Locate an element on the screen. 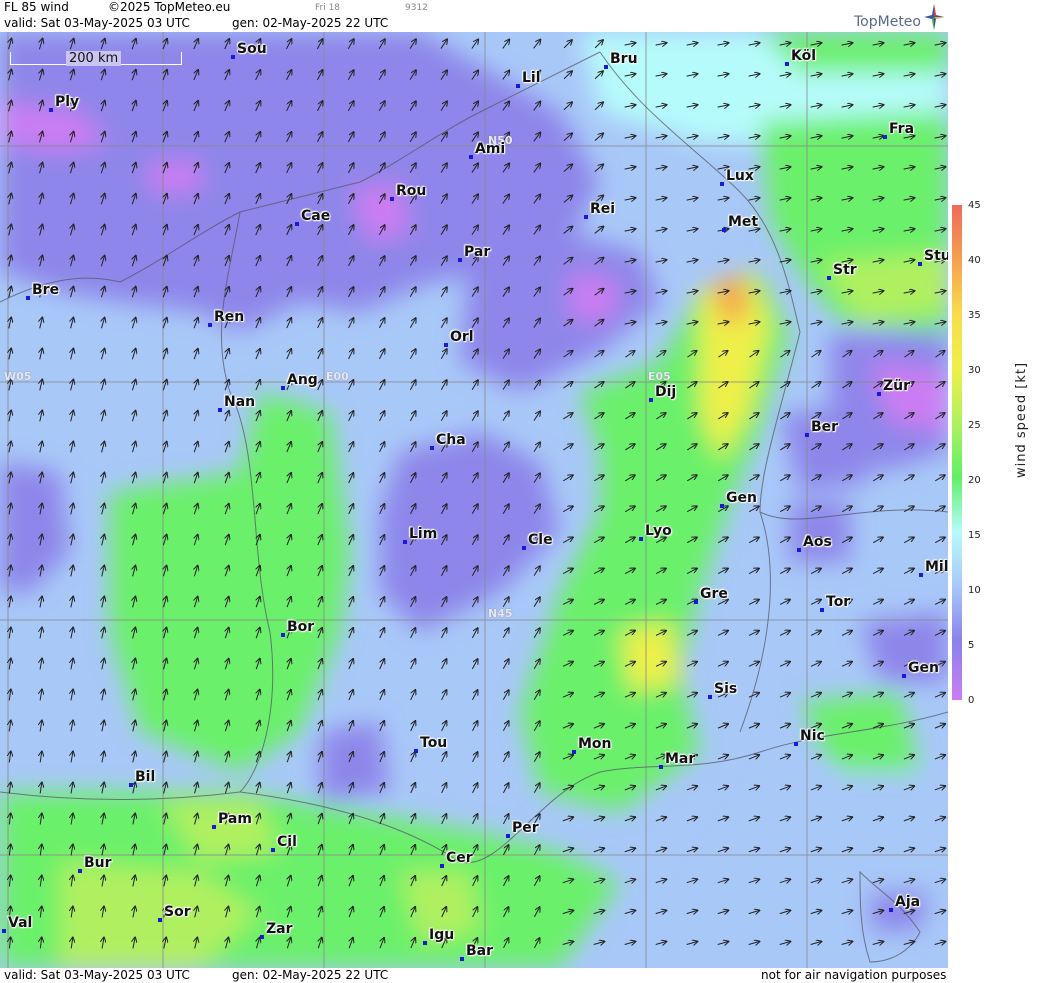  city-label: Stu is located at coordinates (936, 256).